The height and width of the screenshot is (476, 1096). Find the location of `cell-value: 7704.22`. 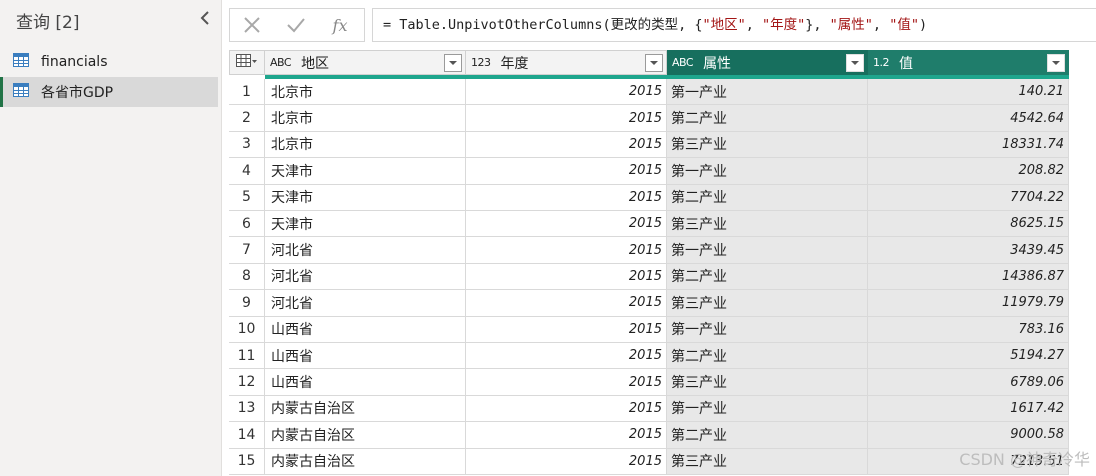

cell-value: 7704.22 is located at coordinates (968, 197).